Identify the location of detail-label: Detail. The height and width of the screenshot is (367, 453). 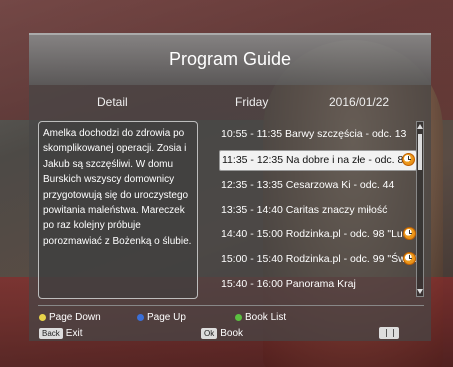
(112, 102).